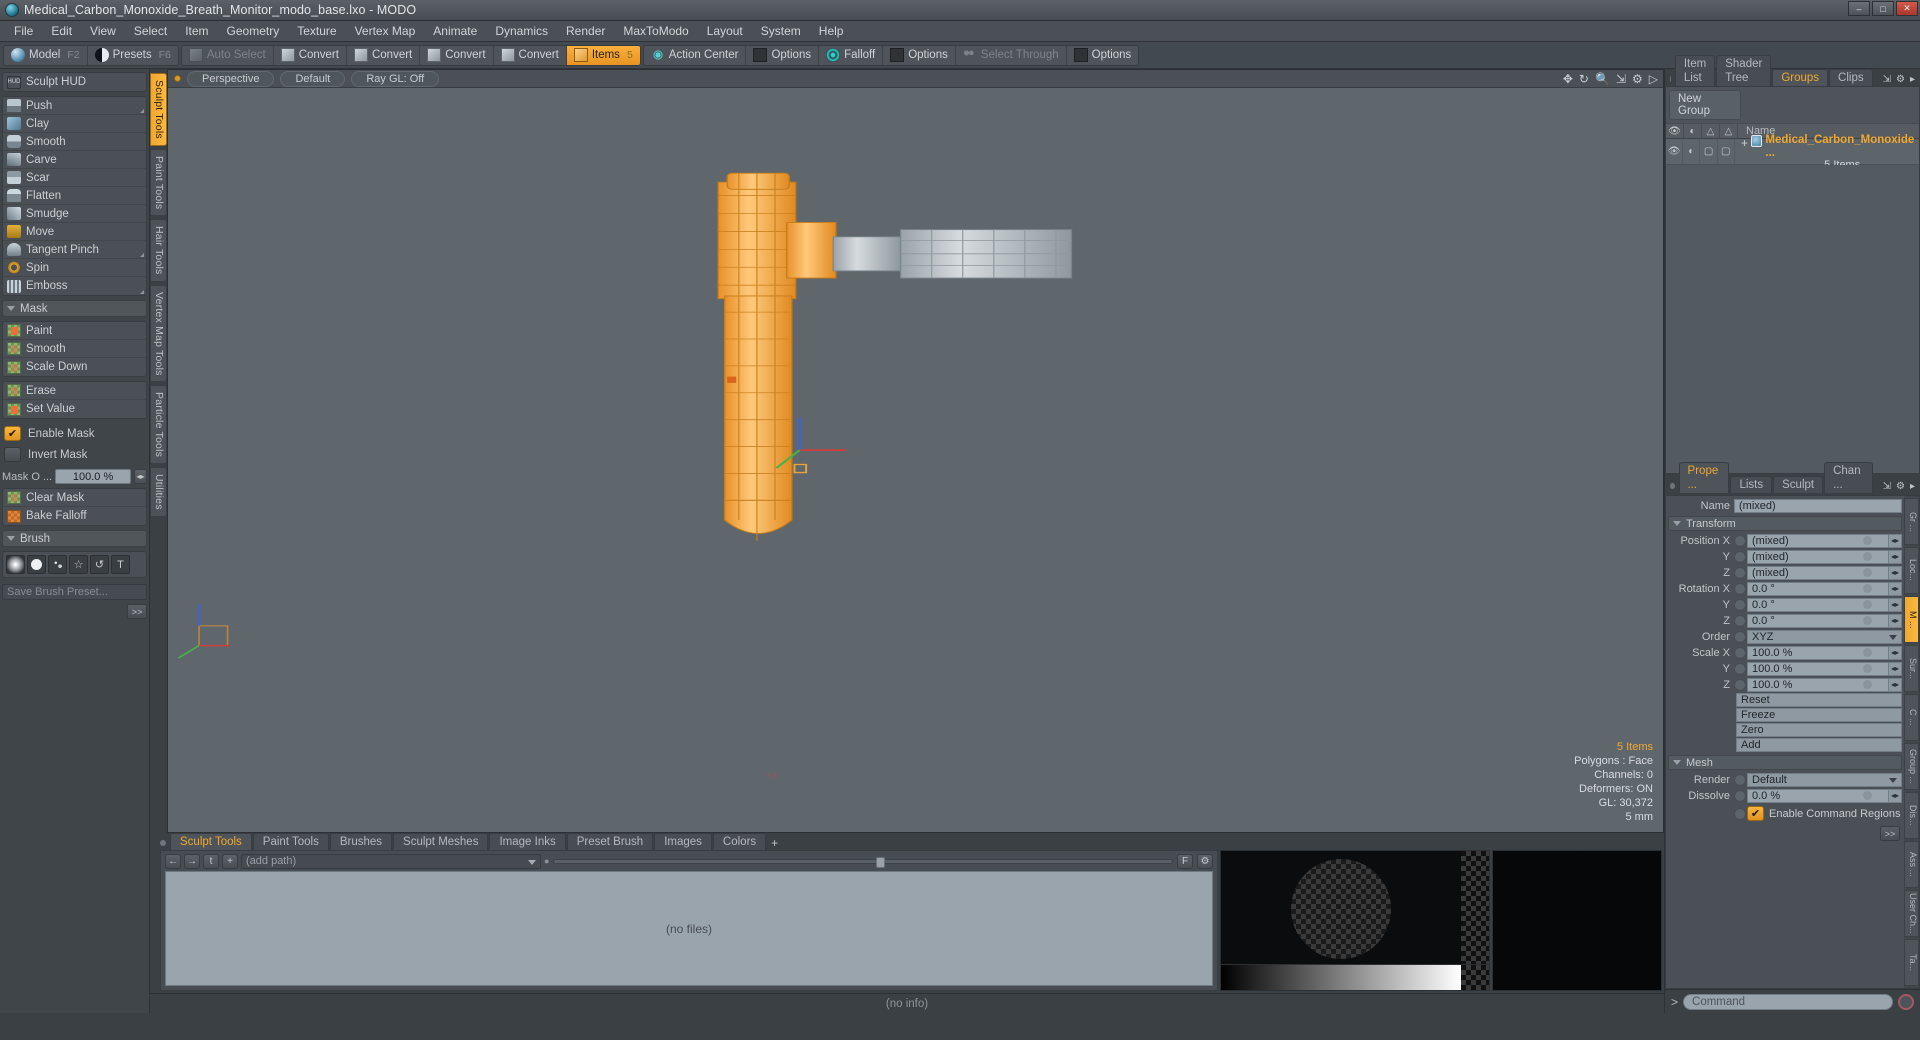 The width and height of the screenshot is (1920, 1040). I want to click on properties-more-button: >>, so click(1890, 833).